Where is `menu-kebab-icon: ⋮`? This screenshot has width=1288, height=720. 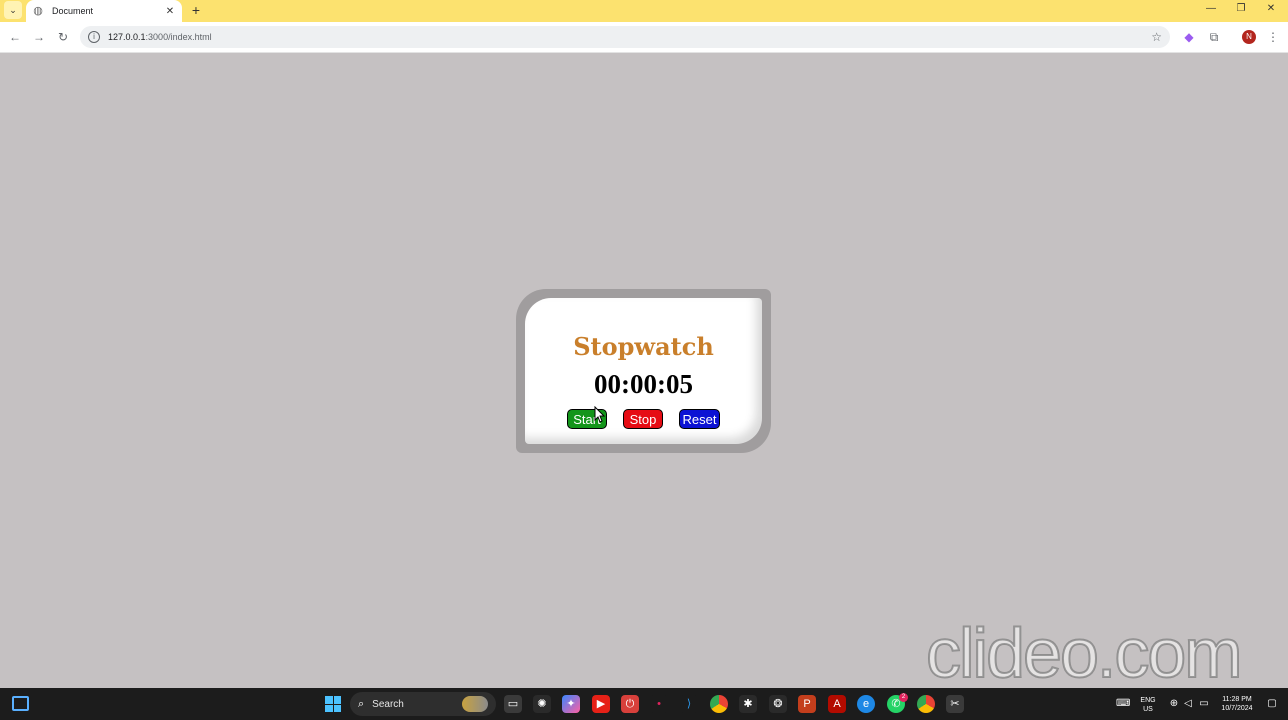 menu-kebab-icon: ⋮ is located at coordinates (1273, 37).